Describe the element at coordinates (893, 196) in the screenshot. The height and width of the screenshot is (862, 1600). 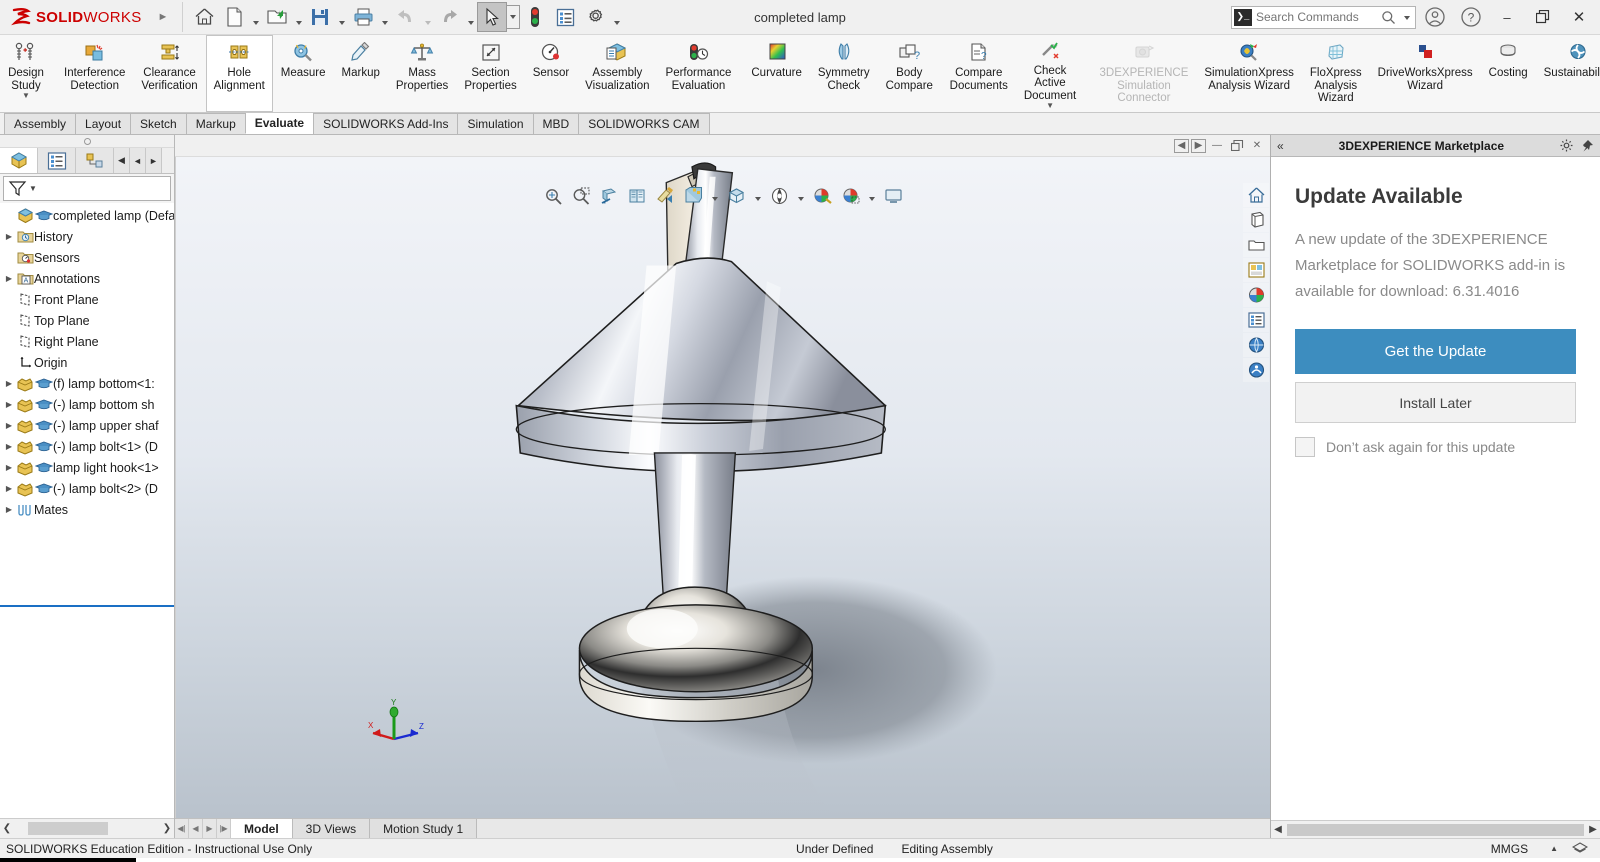
I see `viewport-layout-icon` at that location.